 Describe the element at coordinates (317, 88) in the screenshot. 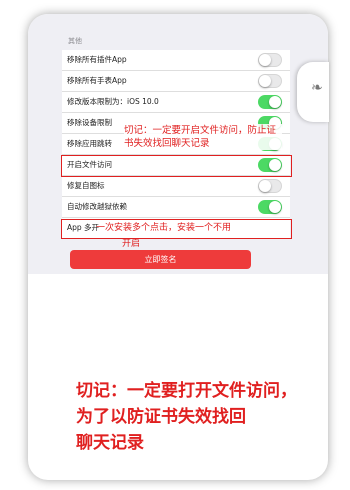

I see `swirl-icon: ❧` at that location.